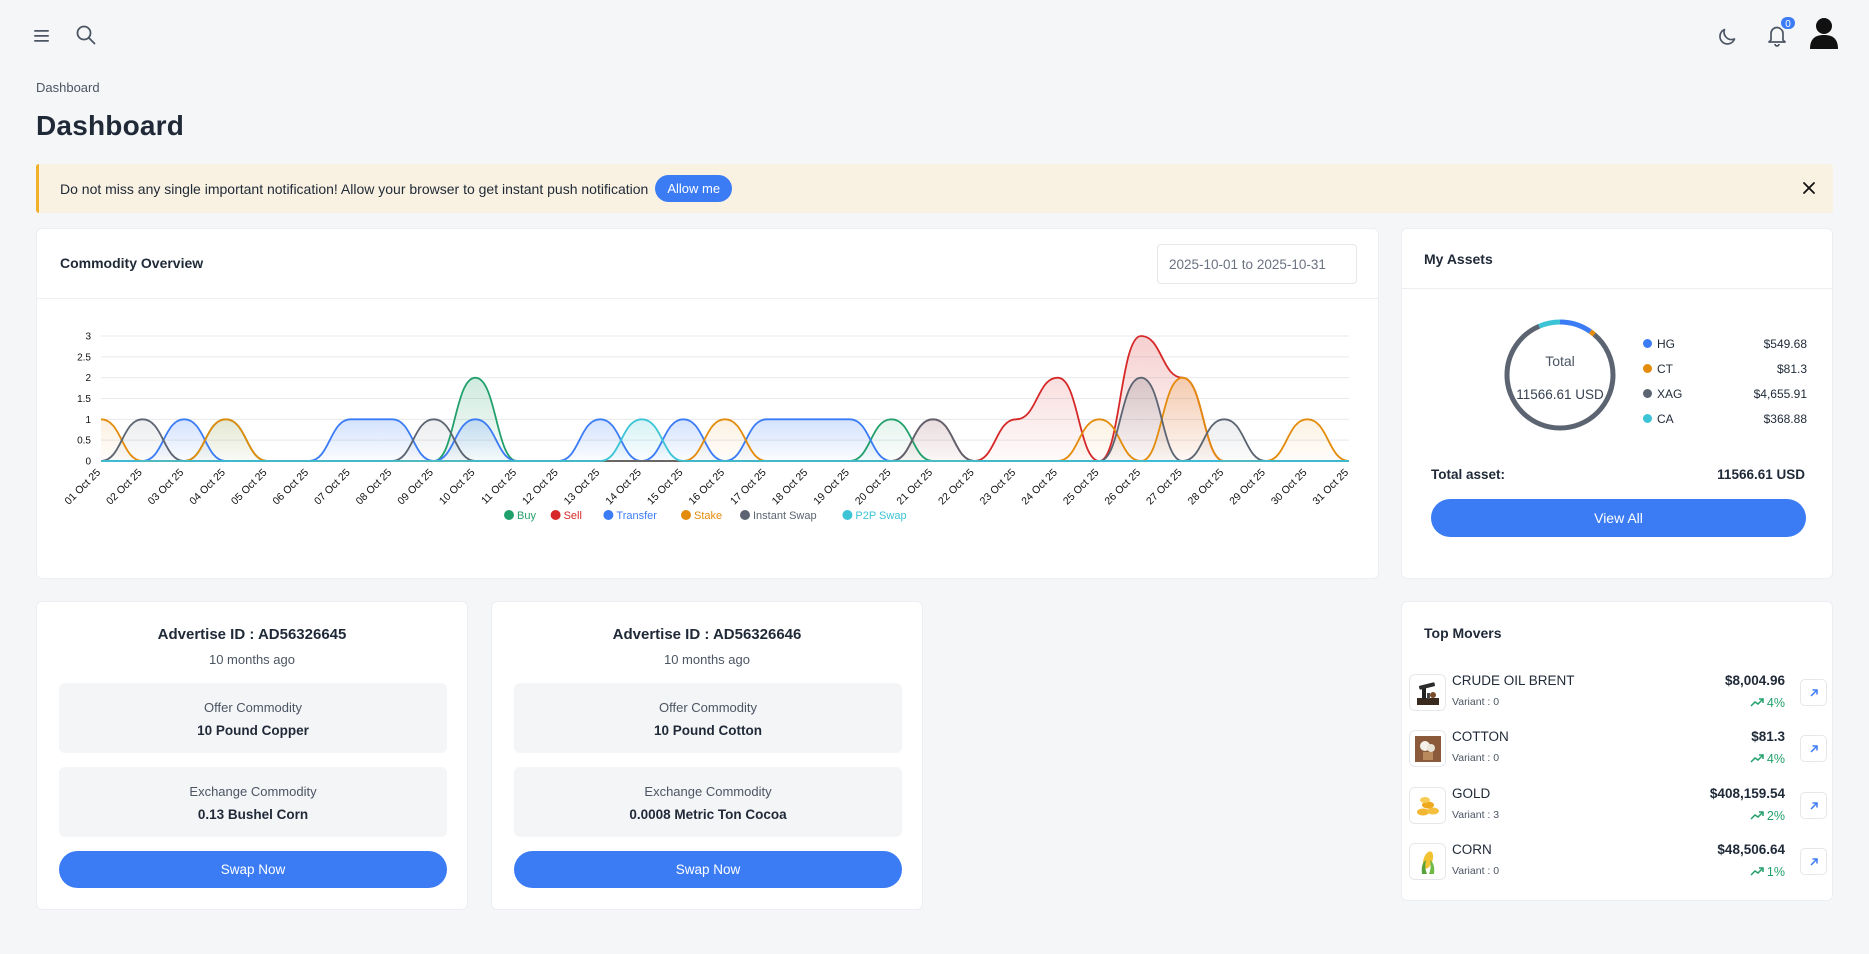  What do you see at coordinates (1751, 849) in the screenshot?
I see `mover-price: $48,506.64` at bounding box center [1751, 849].